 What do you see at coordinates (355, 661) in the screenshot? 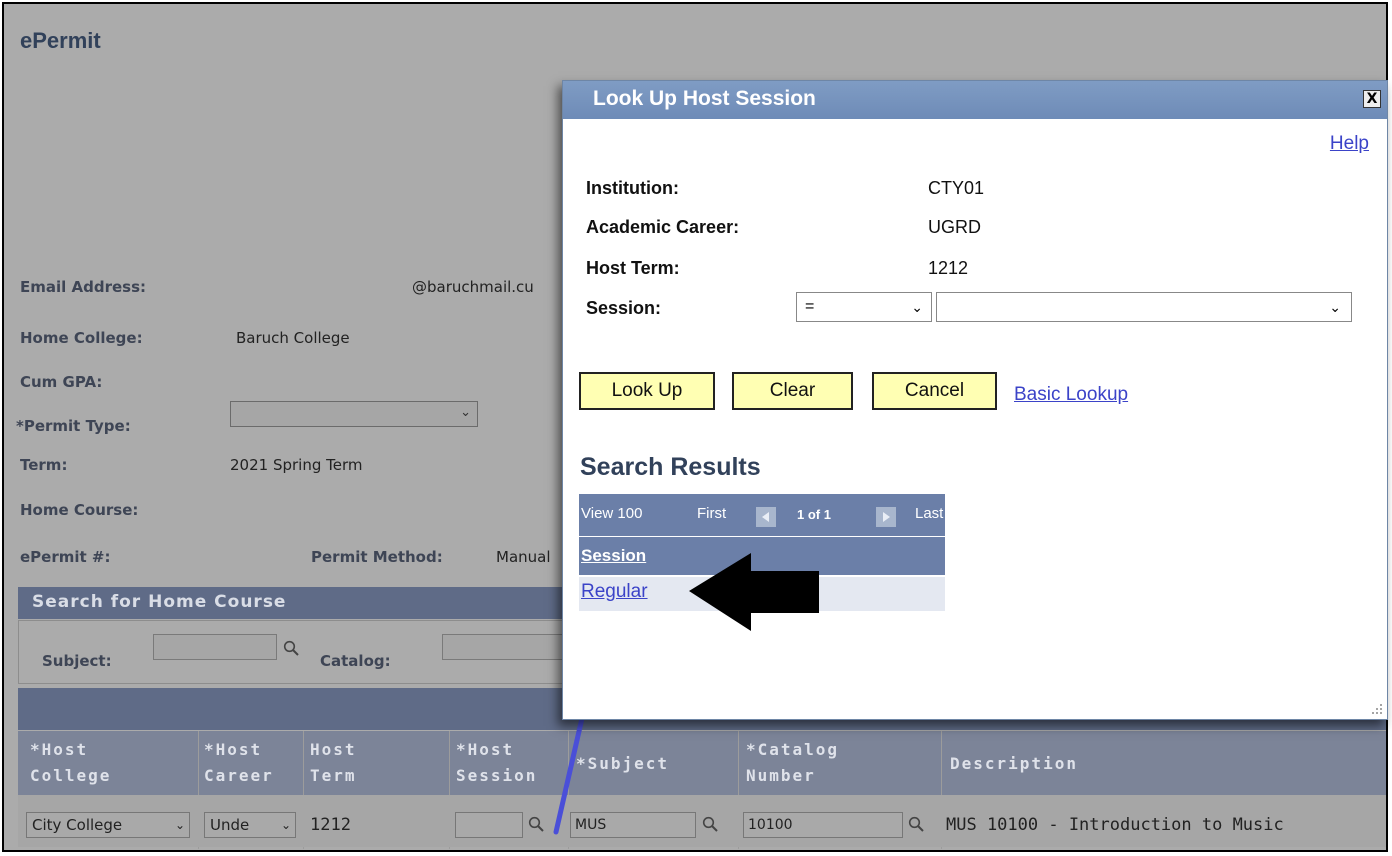
I see `catalog-search-label: Catalog:` at bounding box center [355, 661].